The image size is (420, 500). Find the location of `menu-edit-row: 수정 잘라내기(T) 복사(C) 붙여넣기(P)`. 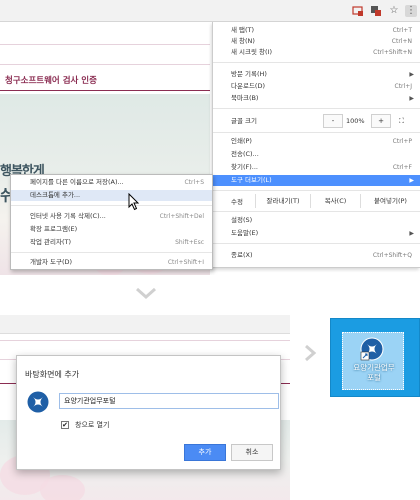

menu-edit-row: 수정 잘라내기(T) 복사(C) 붙여넣기(P) is located at coordinates (316, 201).